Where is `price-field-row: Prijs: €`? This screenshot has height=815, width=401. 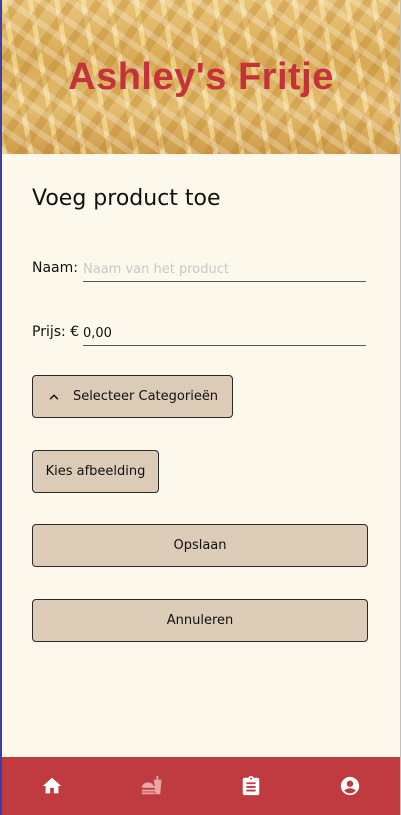 price-field-row: Prijs: € is located at coordinates (199, 333).